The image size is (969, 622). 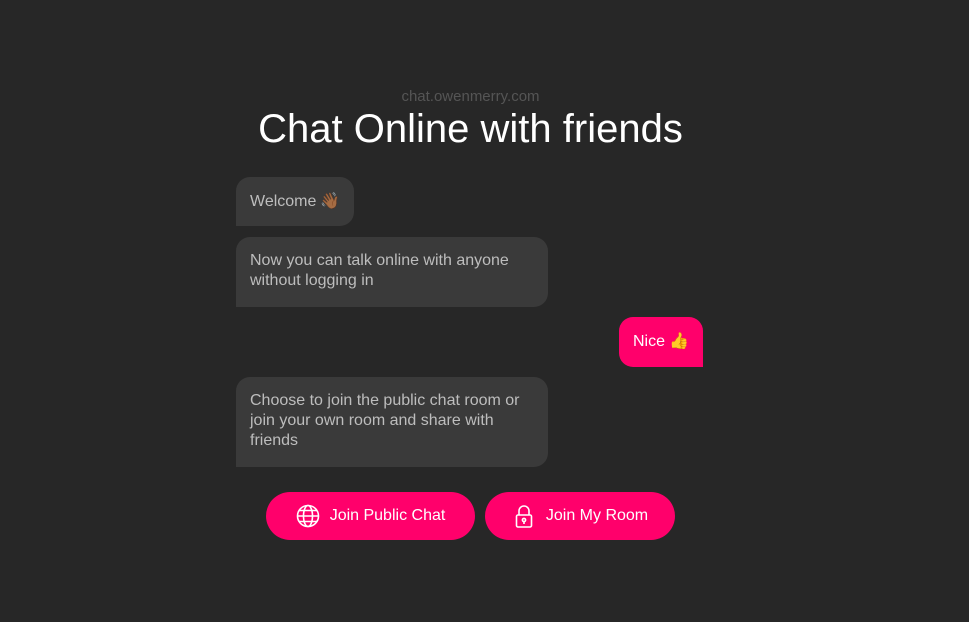 I want to click on waving-hand-emoji-icon: 👋🏾, so click(x=330, y=200).